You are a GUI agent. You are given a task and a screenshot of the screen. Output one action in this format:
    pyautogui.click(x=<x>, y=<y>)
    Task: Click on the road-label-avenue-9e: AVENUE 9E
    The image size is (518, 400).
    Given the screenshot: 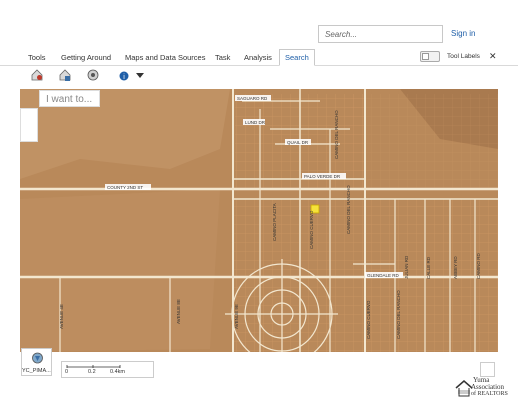 What is the action you would take?
    pyautogui.click(x=236, y=316)
    